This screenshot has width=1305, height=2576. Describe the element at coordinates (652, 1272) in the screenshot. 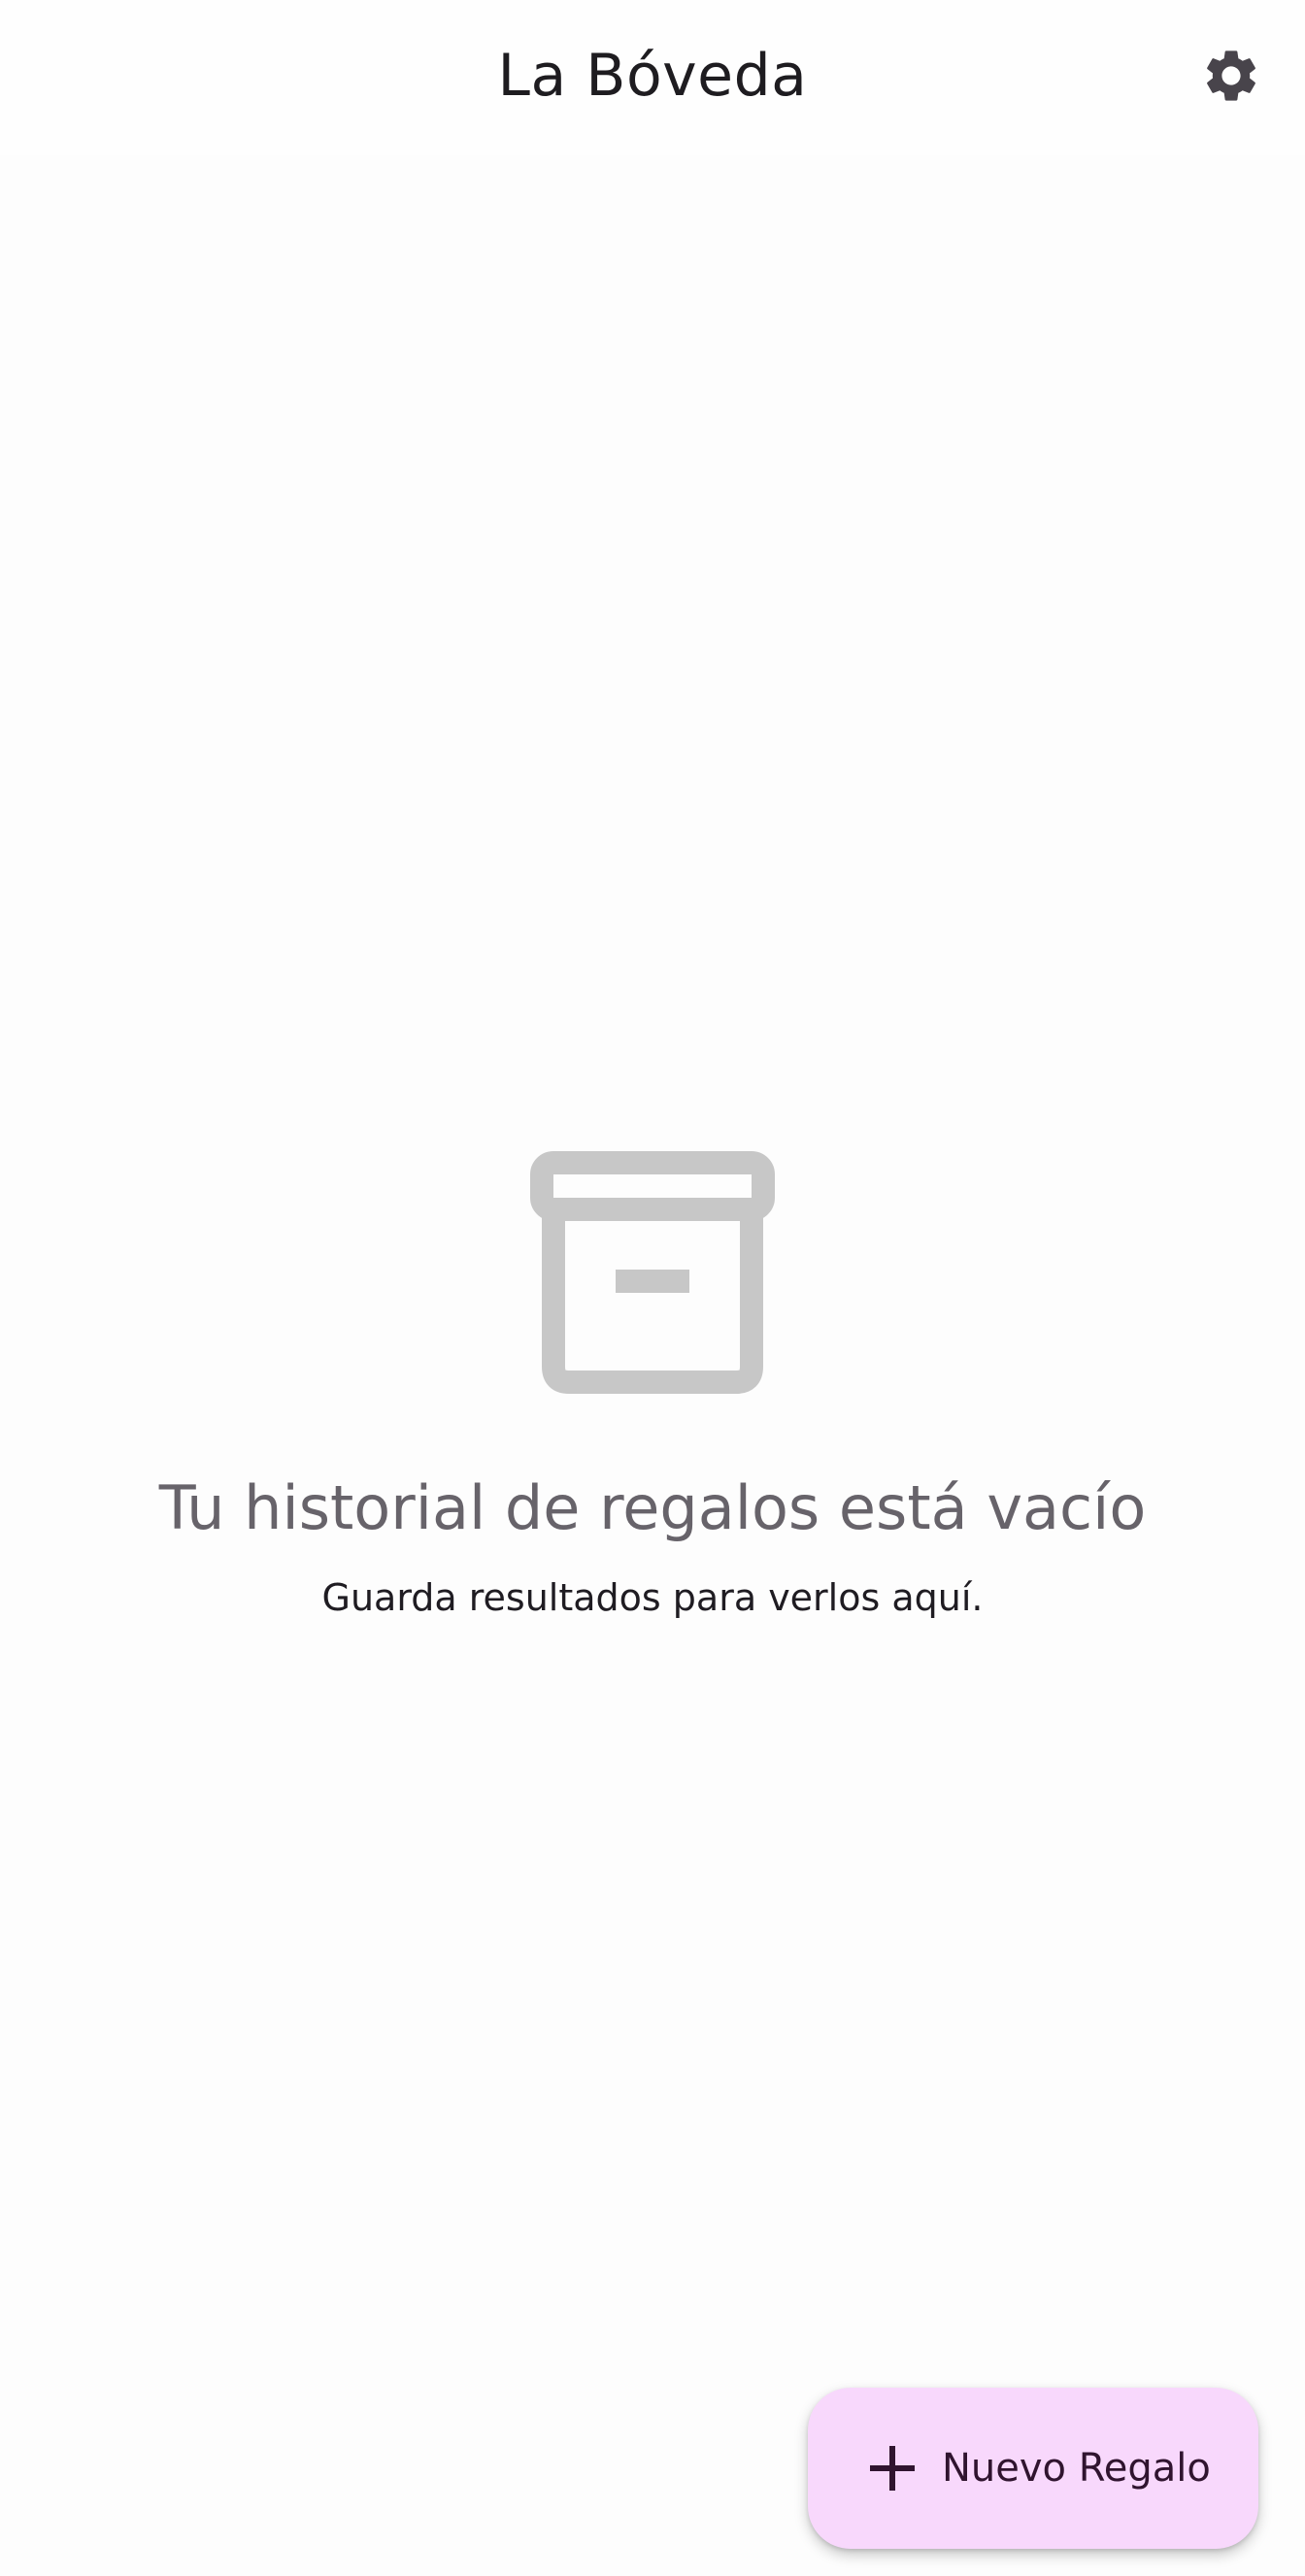

I see `archive-box-icon` at that location.